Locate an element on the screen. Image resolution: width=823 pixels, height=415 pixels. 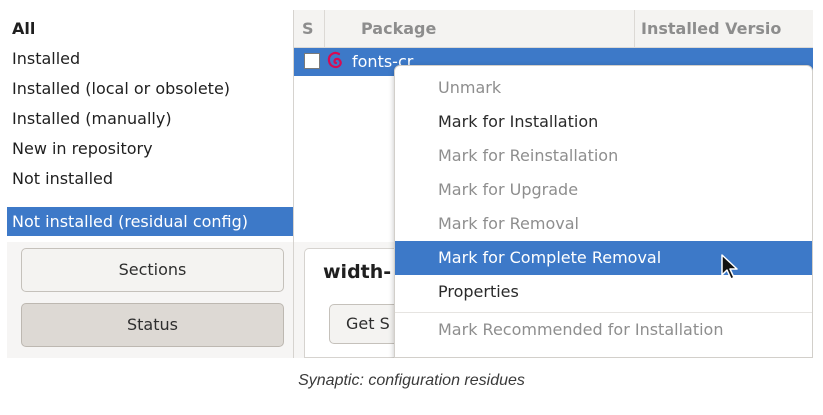
menu-item-mark-for-reinstallation: Mark for Reinstallation is located at coordinates (603, 156).